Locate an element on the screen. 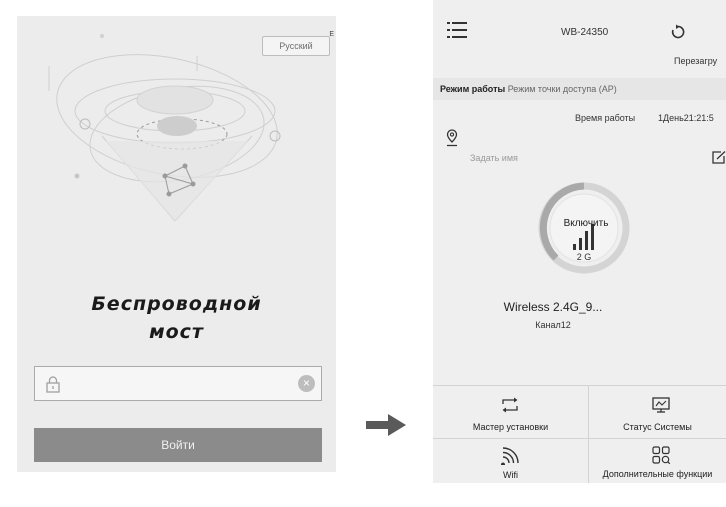 The width and height of the screenshot is (726, 507). wifi-icon is located at coordinates (510, 456).